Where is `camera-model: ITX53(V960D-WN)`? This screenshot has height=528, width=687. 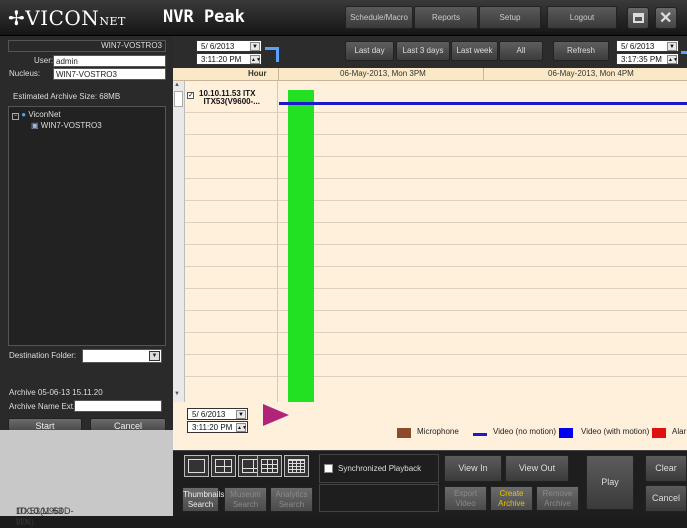
camera-model: ITX53(V960D-WN) is located at coordinates (45, 516).